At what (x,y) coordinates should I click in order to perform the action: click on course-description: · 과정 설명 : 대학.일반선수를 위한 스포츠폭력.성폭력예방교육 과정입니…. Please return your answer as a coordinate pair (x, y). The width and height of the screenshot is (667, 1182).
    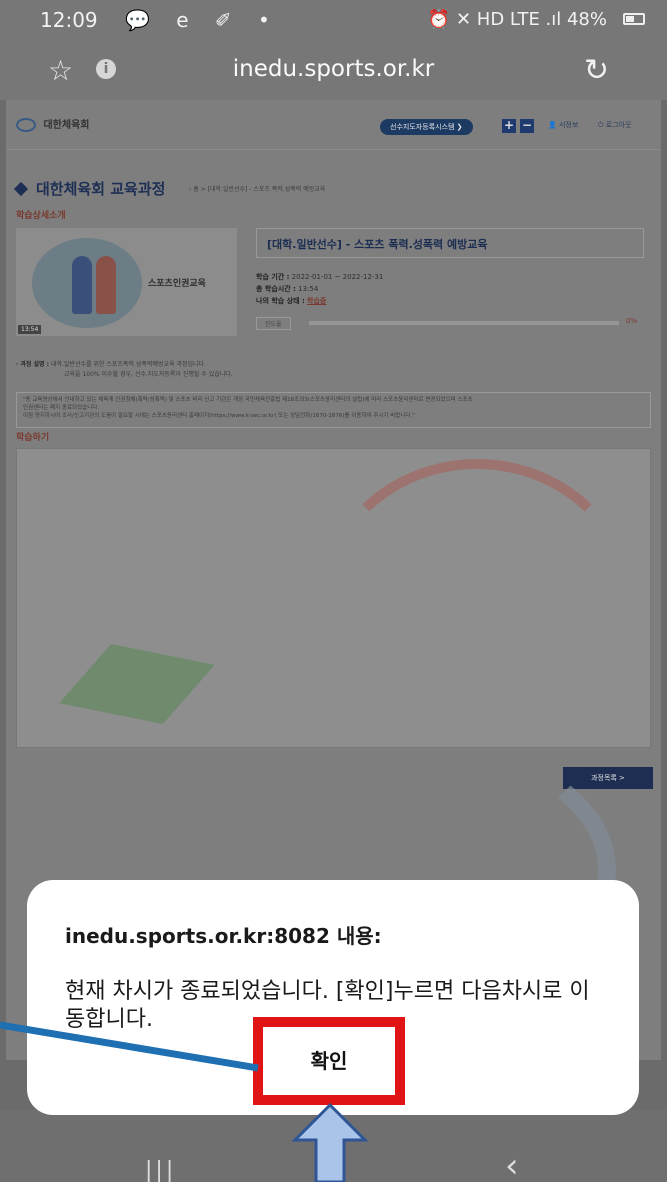
    Looking at the image, I should click on (124, 370).